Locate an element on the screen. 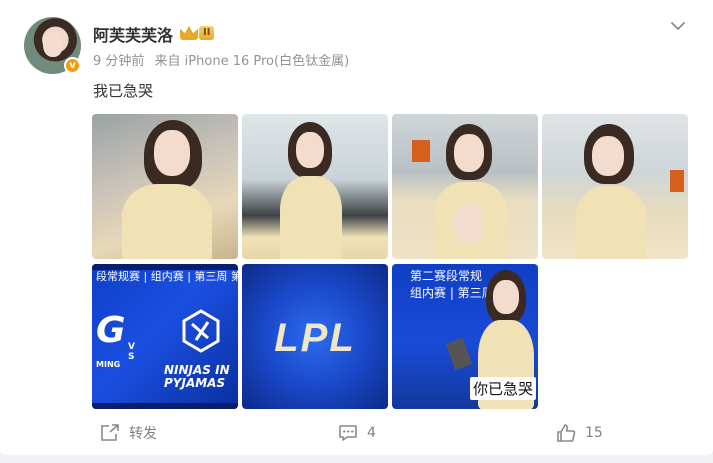 The height and width of the screenshot is (463, 713). level-label: II is located at coordinates (207, 32).